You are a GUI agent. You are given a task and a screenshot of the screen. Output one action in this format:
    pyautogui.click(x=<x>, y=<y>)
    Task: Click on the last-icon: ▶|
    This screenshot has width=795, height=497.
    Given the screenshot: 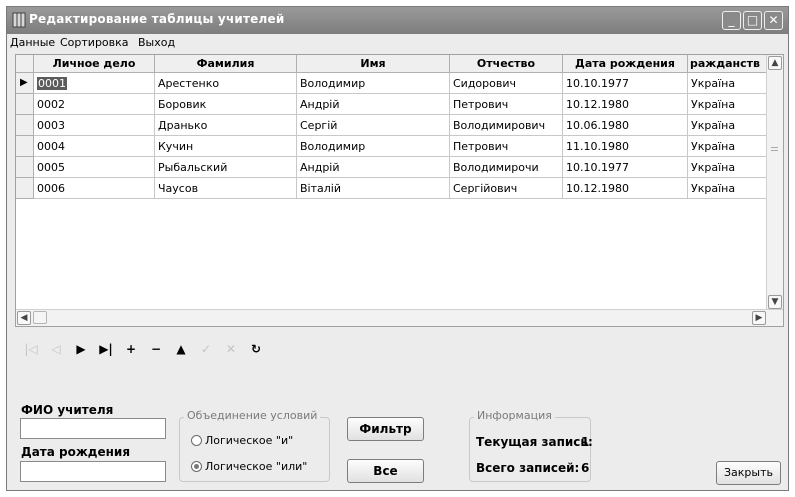 What is the action you would take?
    pyautogui.click(x=106, y=349)
    